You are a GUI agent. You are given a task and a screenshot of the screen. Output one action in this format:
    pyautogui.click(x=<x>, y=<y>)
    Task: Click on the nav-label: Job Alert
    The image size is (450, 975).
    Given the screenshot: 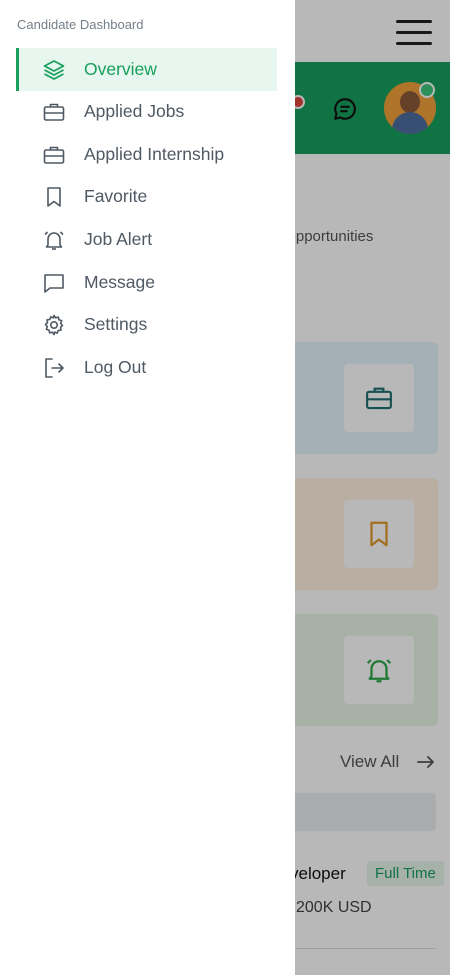 What is the action you would take?
    pyautogui.click(x=118, y=239)
    